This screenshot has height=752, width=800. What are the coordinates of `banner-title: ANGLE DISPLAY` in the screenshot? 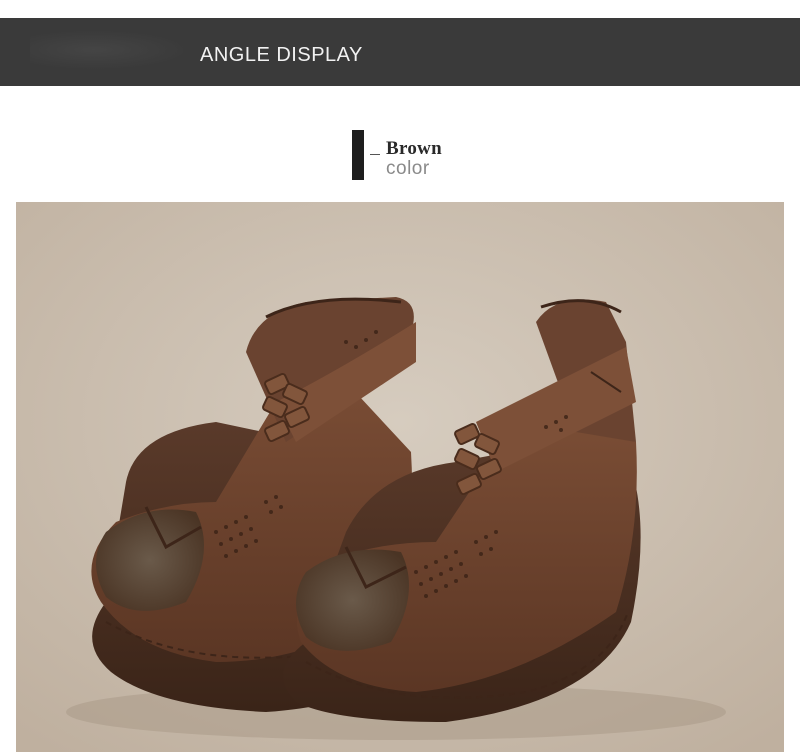 It's located at (281, 55).